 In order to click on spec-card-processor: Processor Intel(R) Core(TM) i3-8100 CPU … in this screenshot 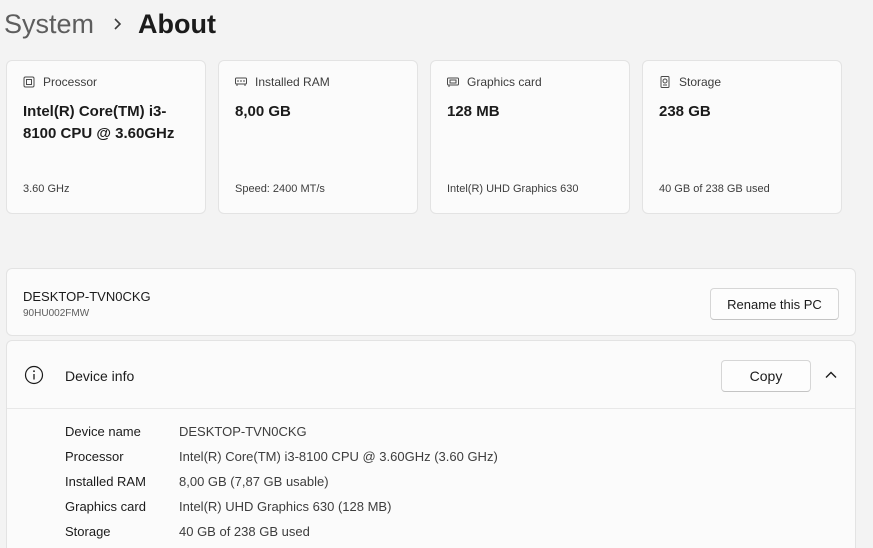, I will do `click(106, 137)`.